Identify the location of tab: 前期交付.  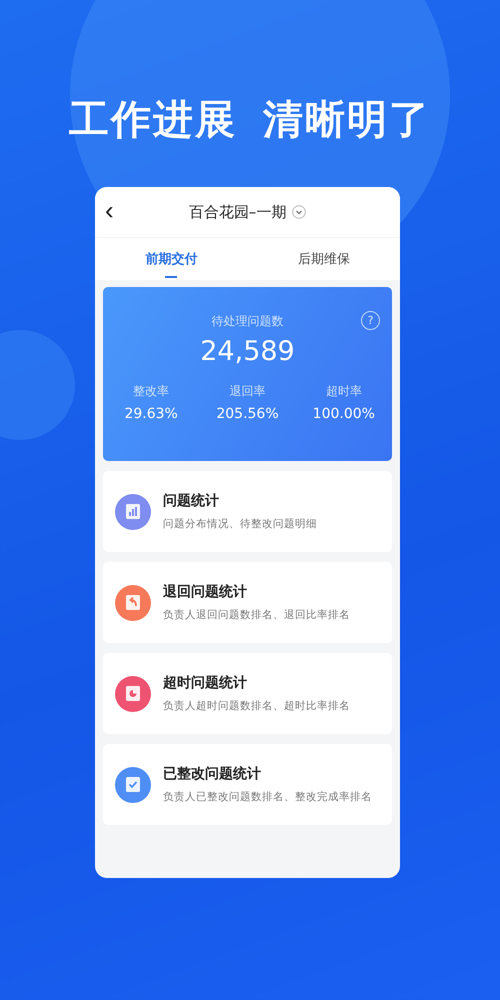
(171, 259).